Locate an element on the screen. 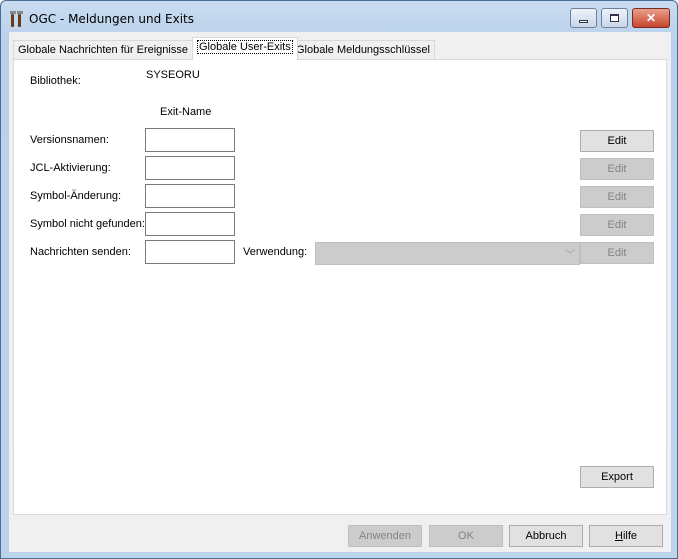 This screenshot has height=559, width=678. symbol-aenderung-input is located at coordinates (190, 196).